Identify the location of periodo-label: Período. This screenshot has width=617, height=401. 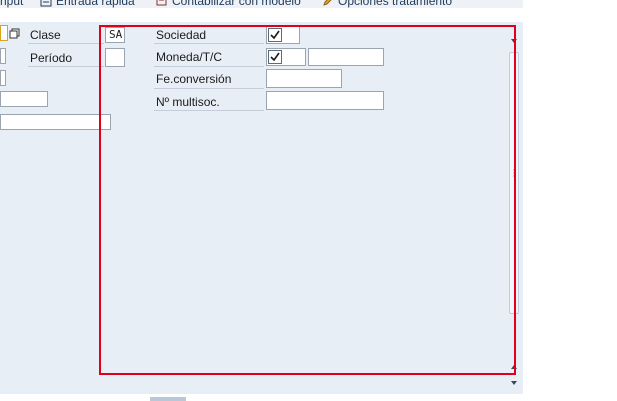
(51, 58).